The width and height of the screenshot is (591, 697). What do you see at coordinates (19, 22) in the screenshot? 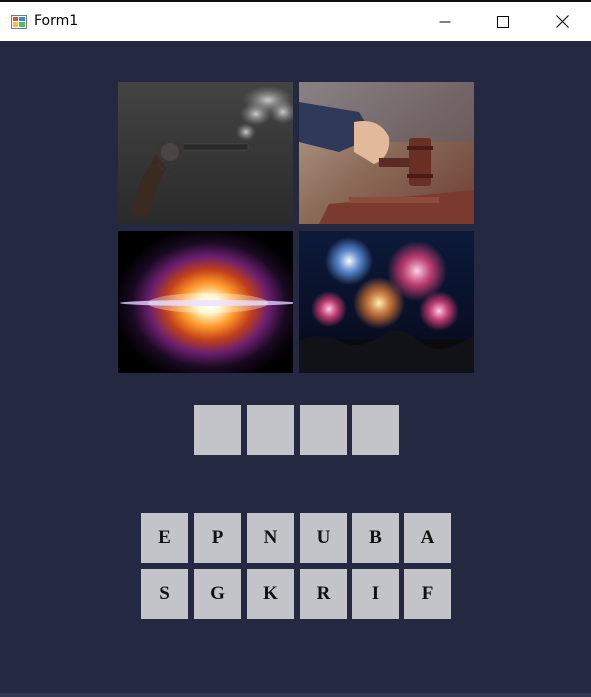
I see `app-icon` at bounding box center [19, 22].